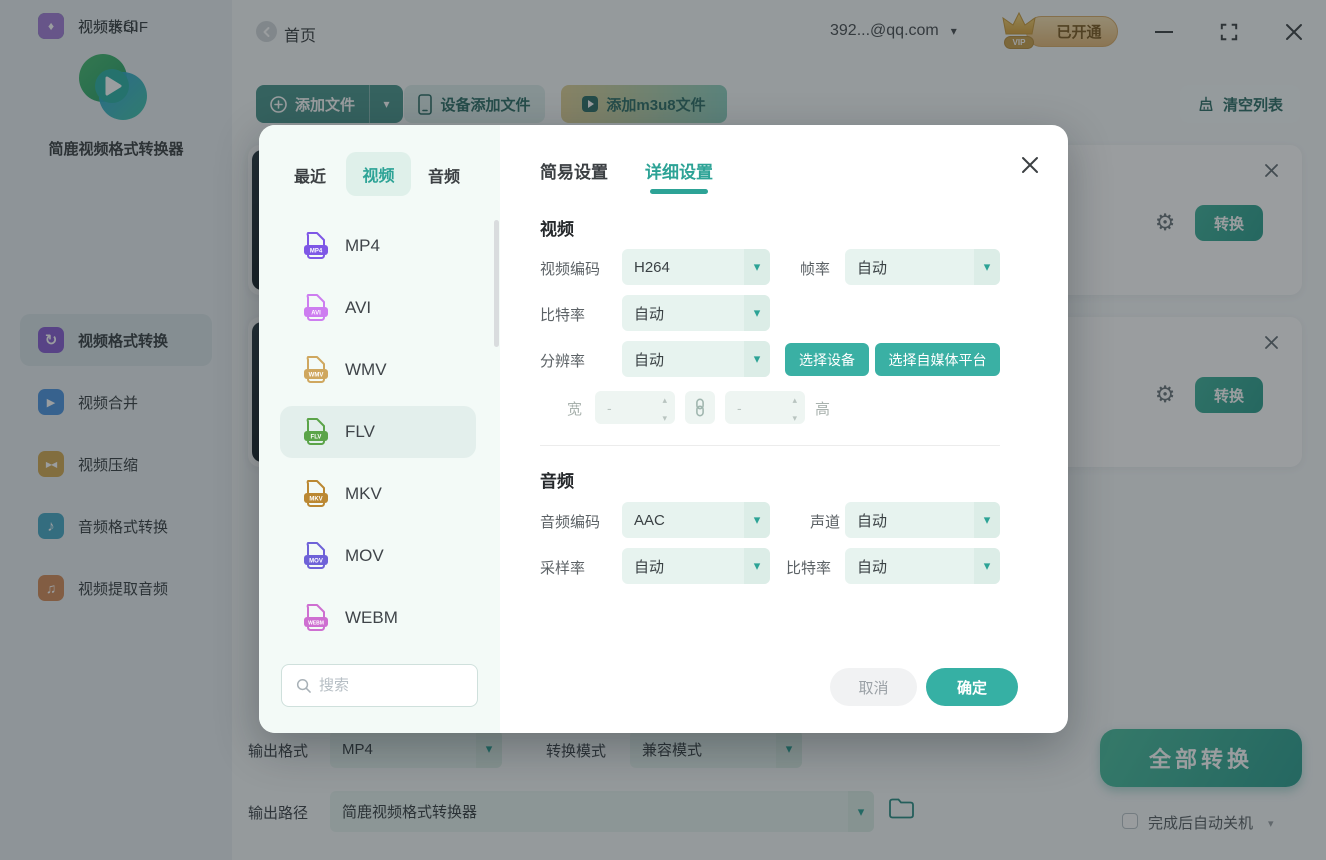 Image resolution: width=1326 pixels, height=860 pixels. What do you see at coordinates (696, 520) in the screenshot?
I see `audio-encoder-select: AAC` at bounding box center [696, 520].